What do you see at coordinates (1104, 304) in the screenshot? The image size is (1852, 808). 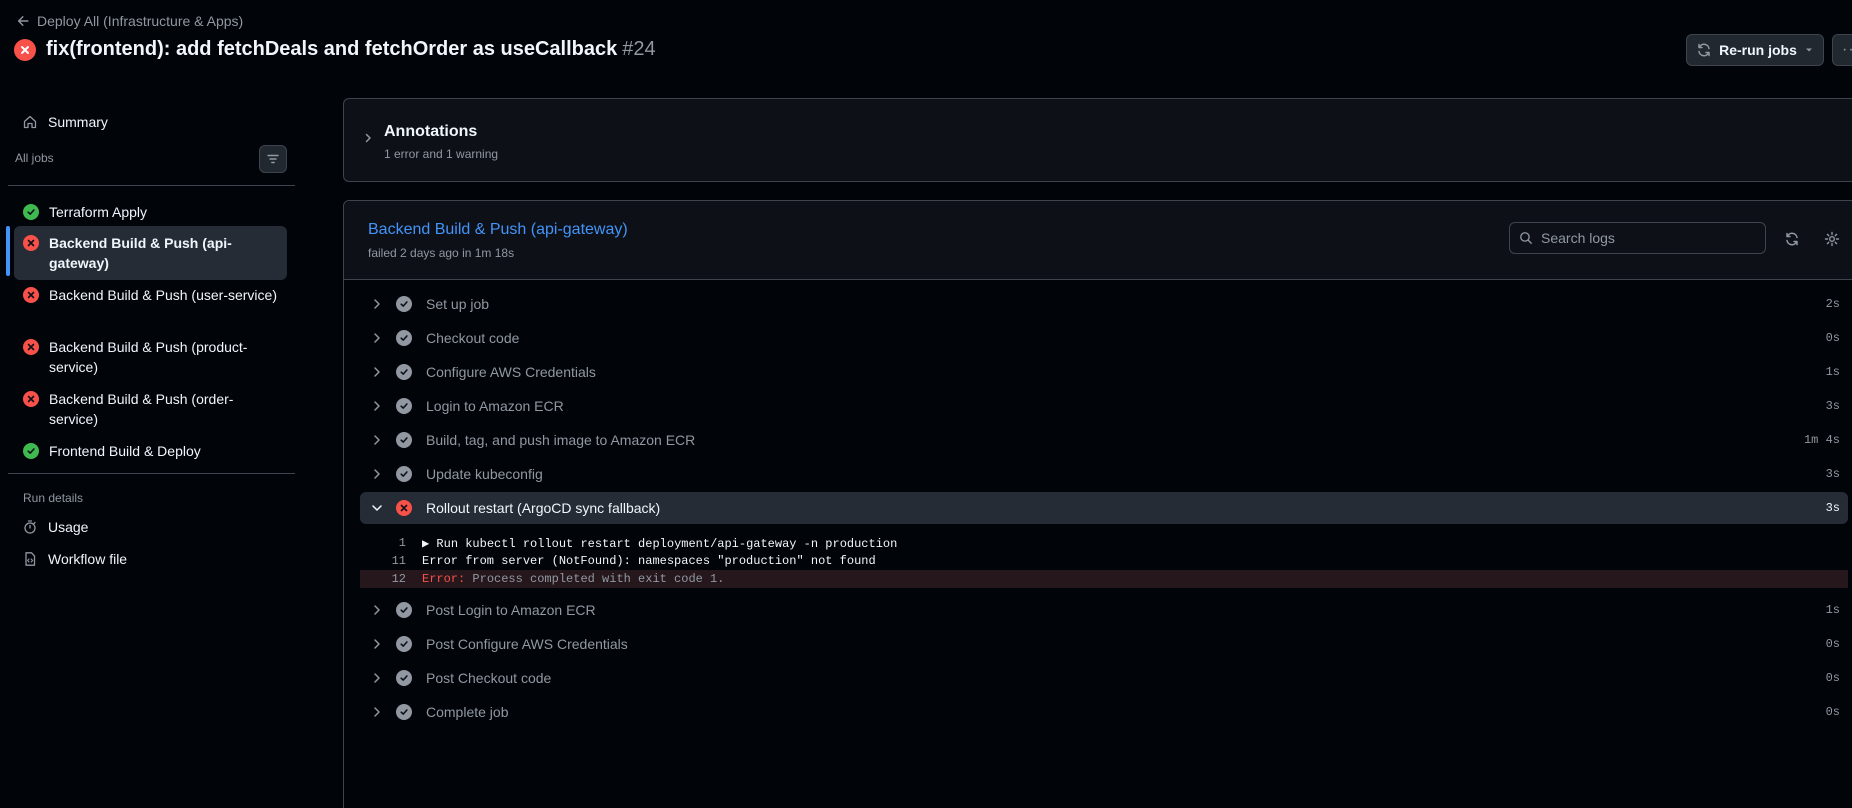 I see `step-set-up-job: Set up job 2s` at bounding box center [1104, 304].